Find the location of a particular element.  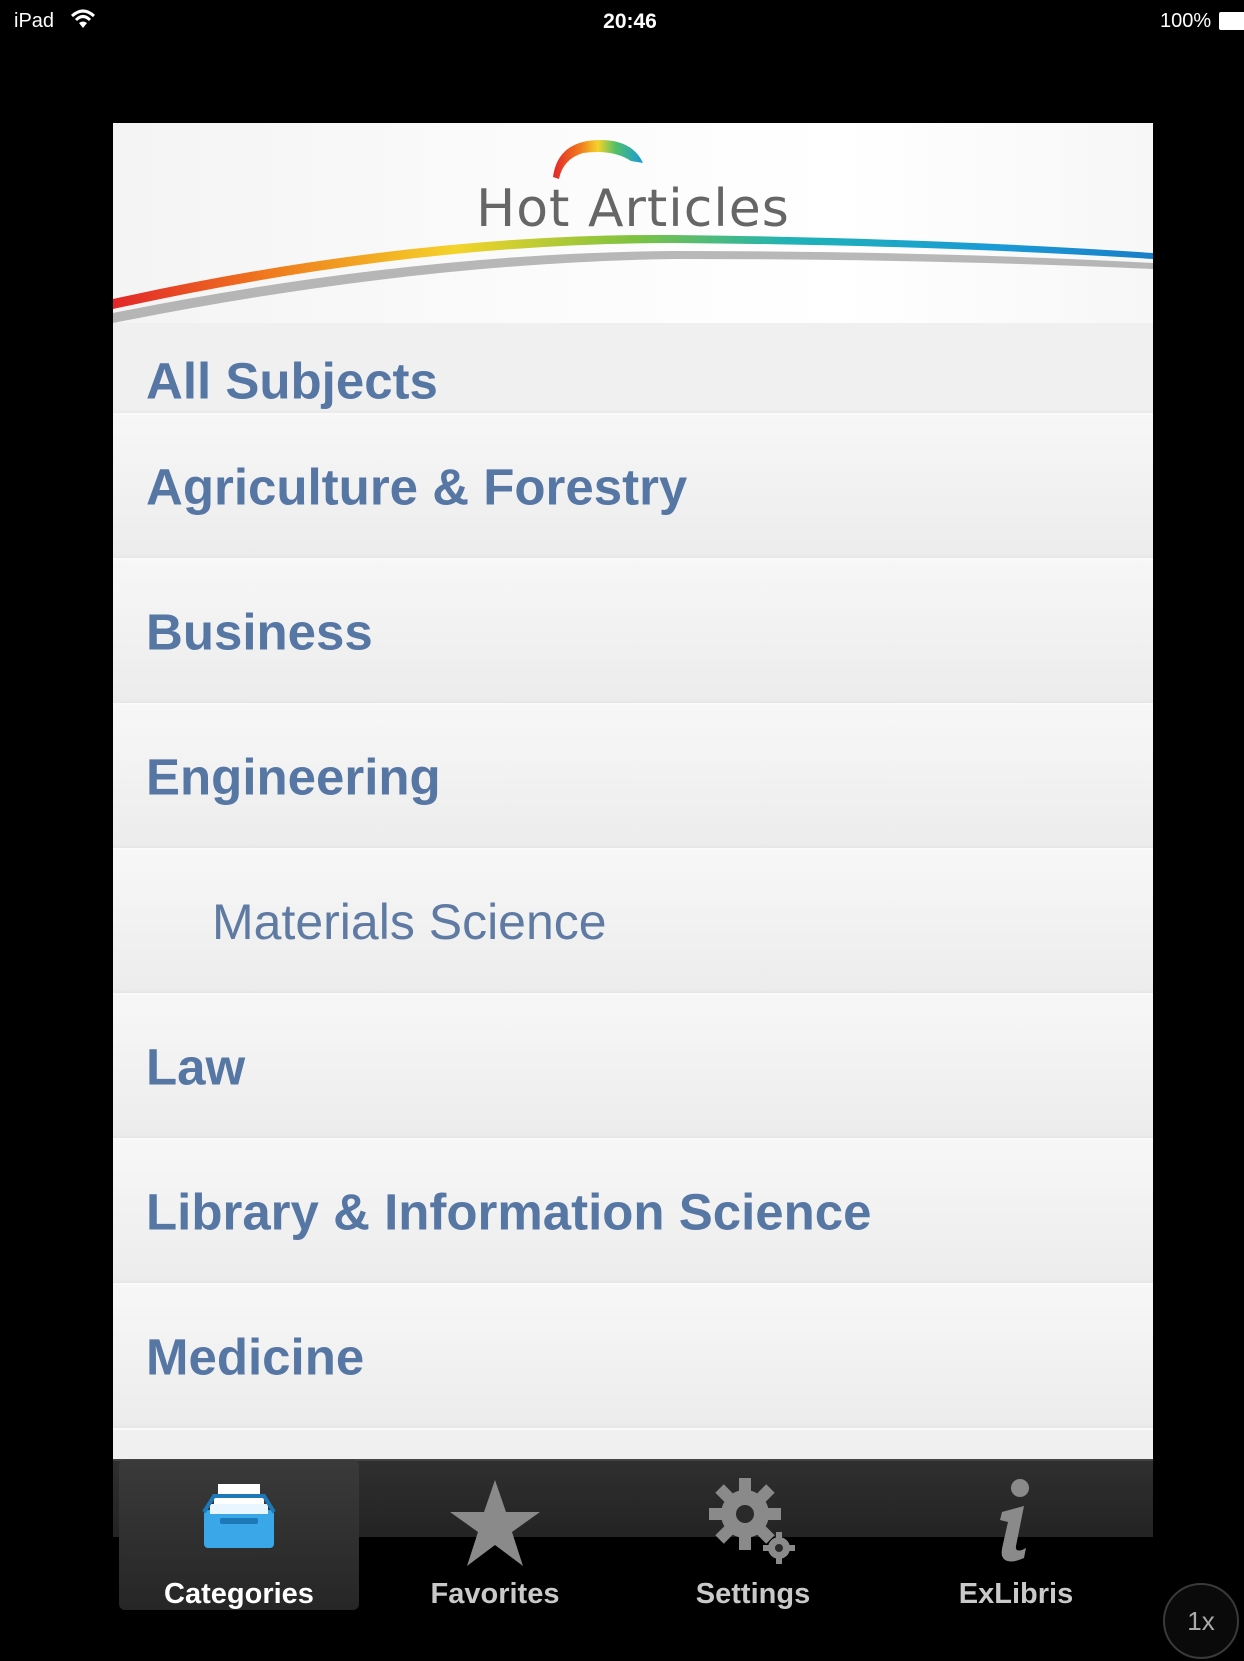

gear-icon is located at coordinates (753, 1522).